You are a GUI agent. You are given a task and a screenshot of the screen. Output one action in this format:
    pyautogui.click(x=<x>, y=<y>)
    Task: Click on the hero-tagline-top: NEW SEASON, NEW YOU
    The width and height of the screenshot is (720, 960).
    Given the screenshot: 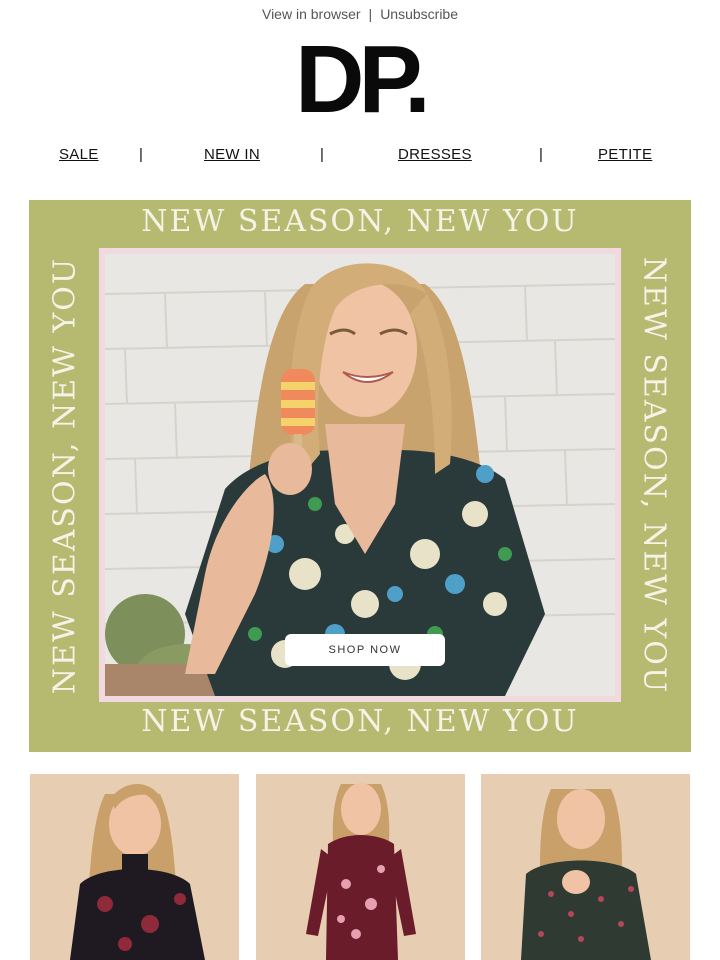 What is the action you would take?
    pyautogui.click(x=360, y=221)
    